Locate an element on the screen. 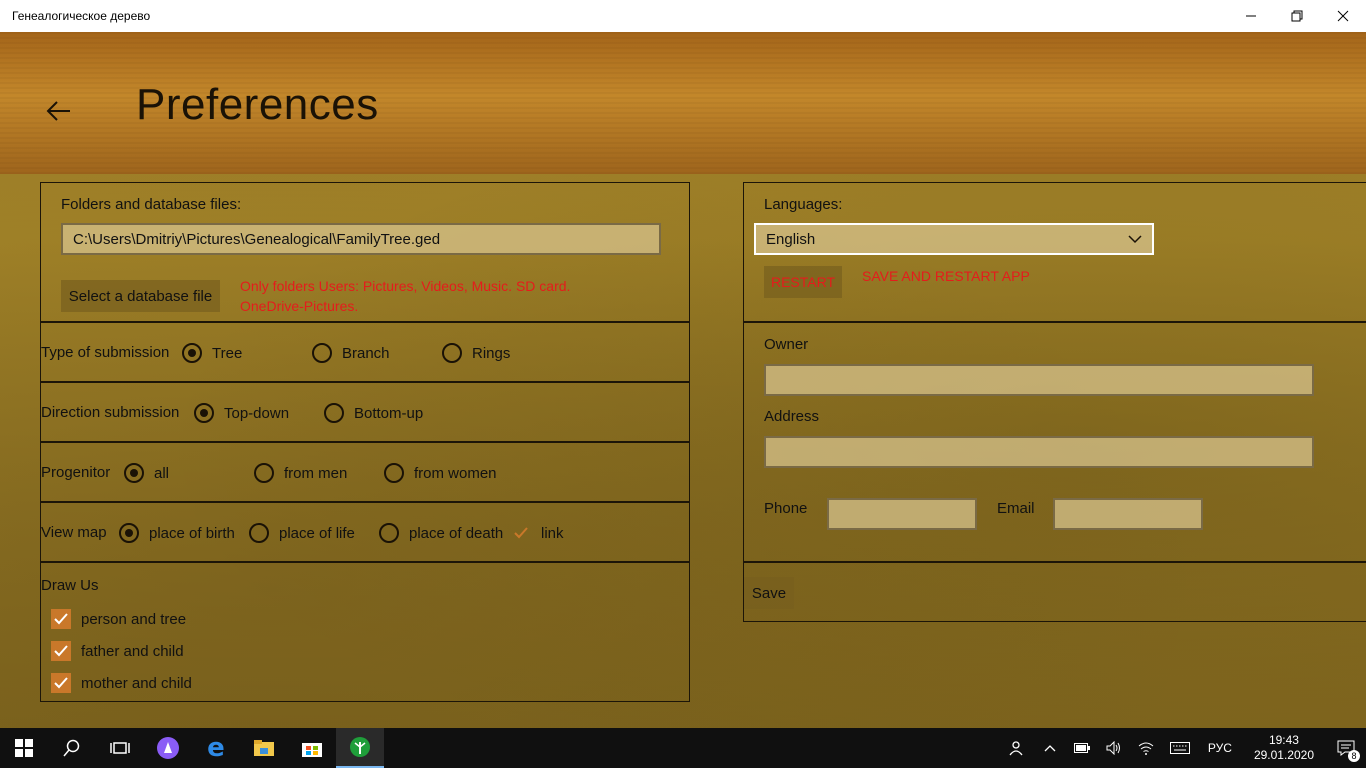  clock: 19:43 29.01.2020 is located at coordinates (1284, 748).